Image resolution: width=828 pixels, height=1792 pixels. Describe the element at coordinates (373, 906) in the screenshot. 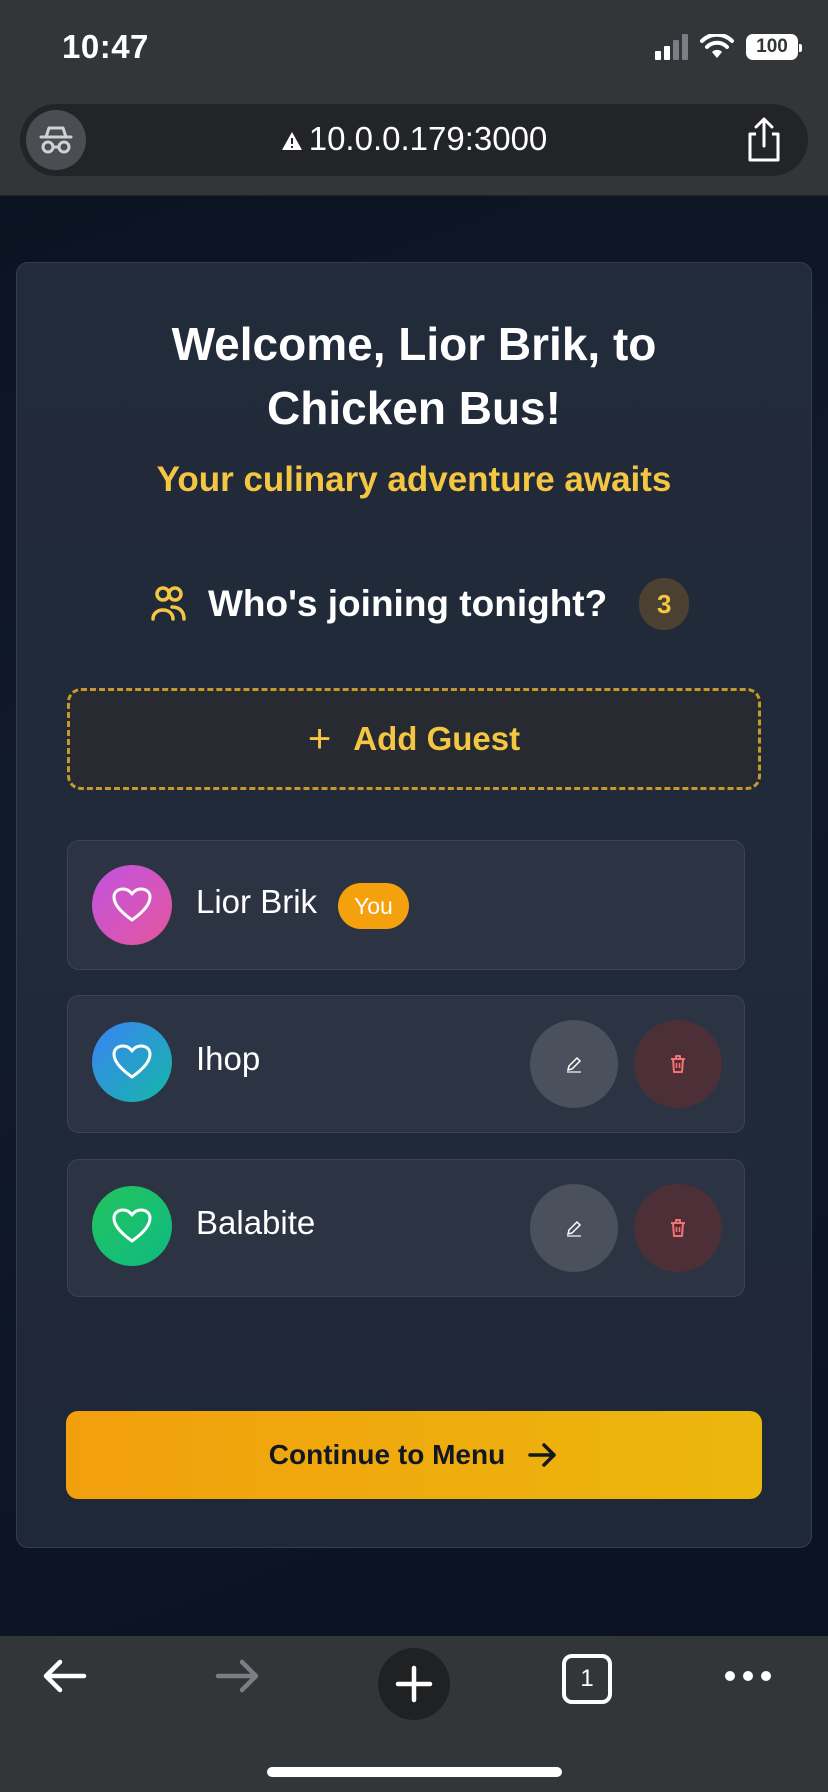

I see `you-badge: You` at that location.